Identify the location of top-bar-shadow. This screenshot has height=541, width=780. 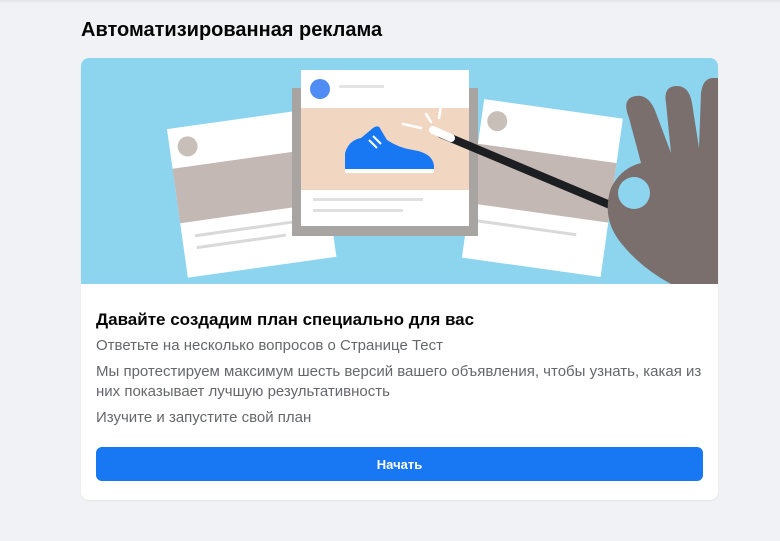
(390, 2).